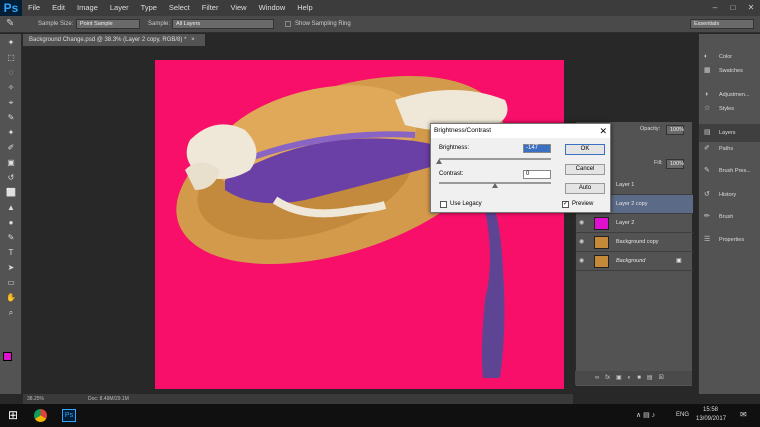 This screenshot has width=760, height=427. I want to click on panel-properties: ☰ Properties, so click(729, 240).